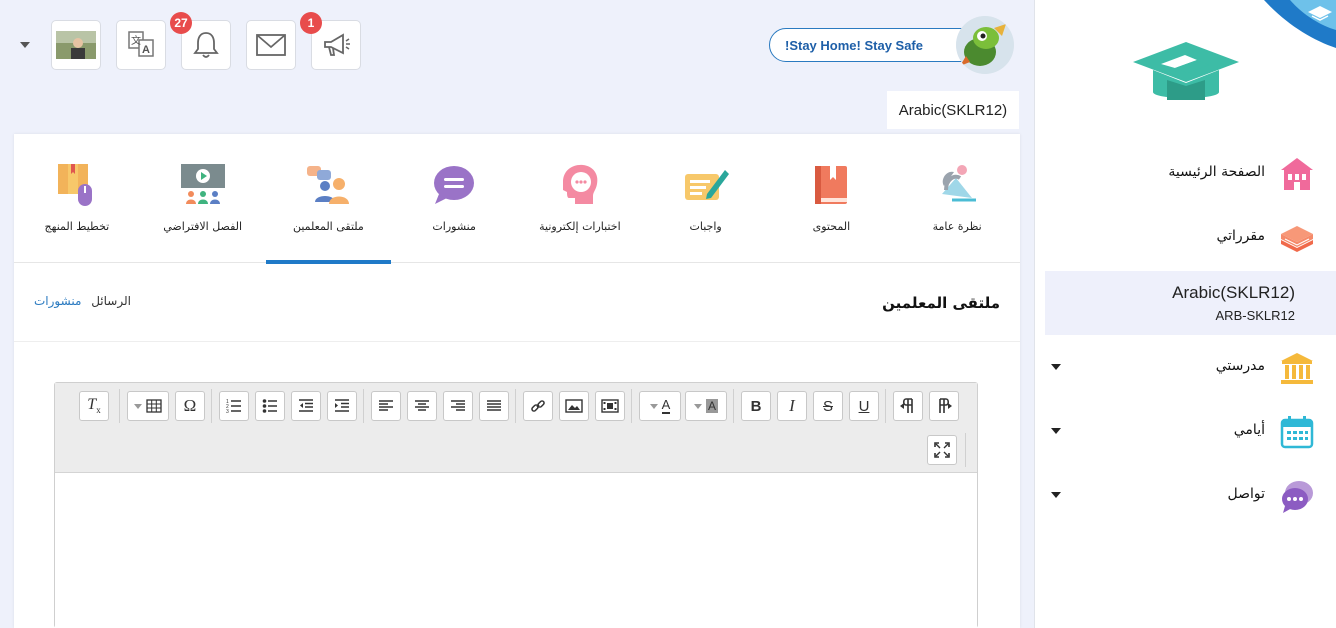 The image size is (1336, 628). What do you see at coordinates (202, 184) in the screenshot?
I see `virtual-class-icon` at bounding box center [202, 184].